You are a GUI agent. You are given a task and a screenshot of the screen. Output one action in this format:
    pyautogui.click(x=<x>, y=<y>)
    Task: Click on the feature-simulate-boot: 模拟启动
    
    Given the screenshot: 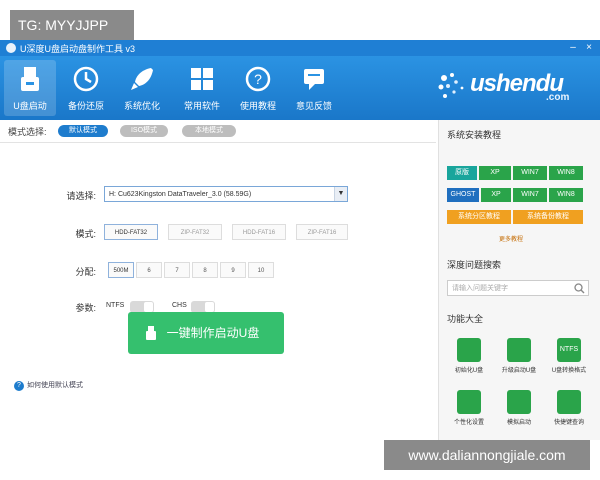 What is the action you would take?
    pyautogui.click(x=519, y=408)
    